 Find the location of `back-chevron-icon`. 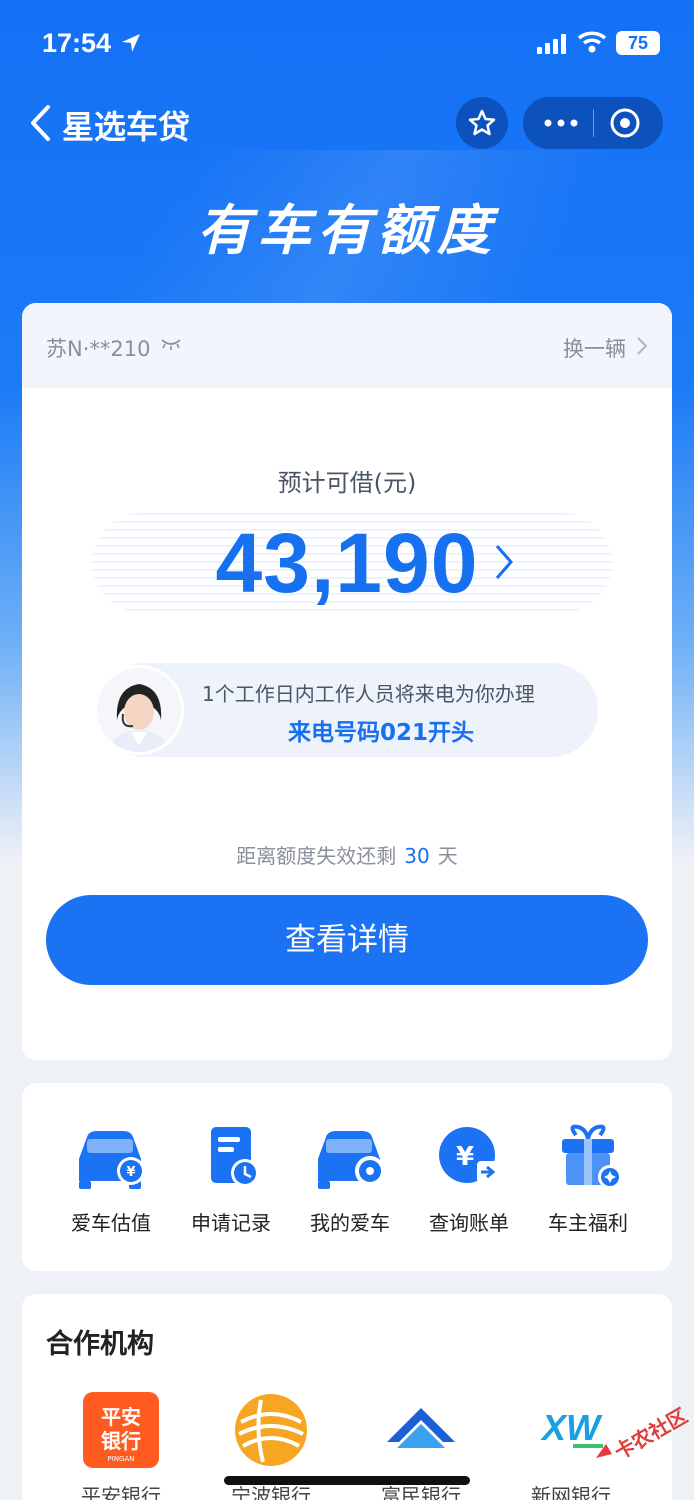

back-chevron-icon is located at coordinates (40, 123).